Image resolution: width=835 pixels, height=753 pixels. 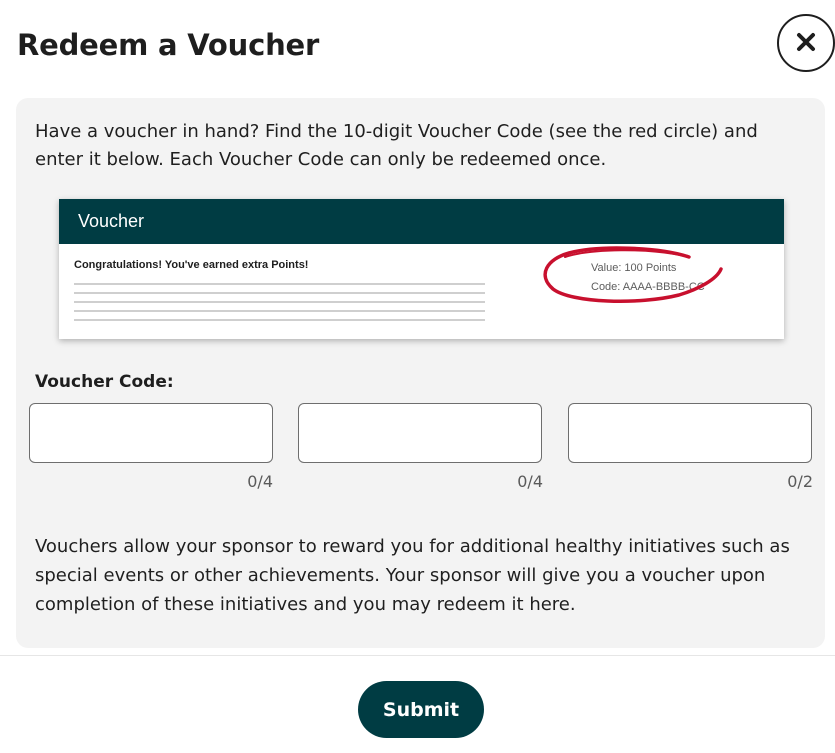 I want to click on red-circle-highlight, so click(x=633, y=274).